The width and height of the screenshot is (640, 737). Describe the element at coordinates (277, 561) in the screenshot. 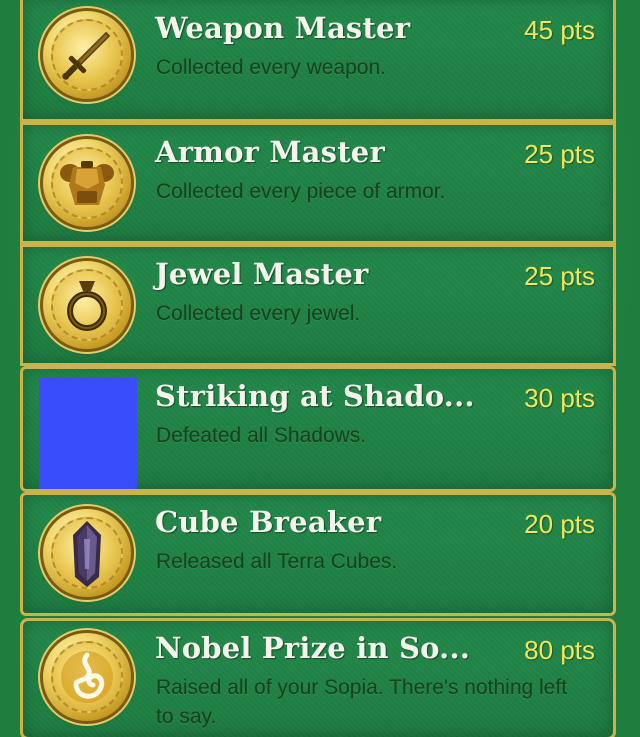

I see `achievement-description: Released all Terra Cubes.` at that location.